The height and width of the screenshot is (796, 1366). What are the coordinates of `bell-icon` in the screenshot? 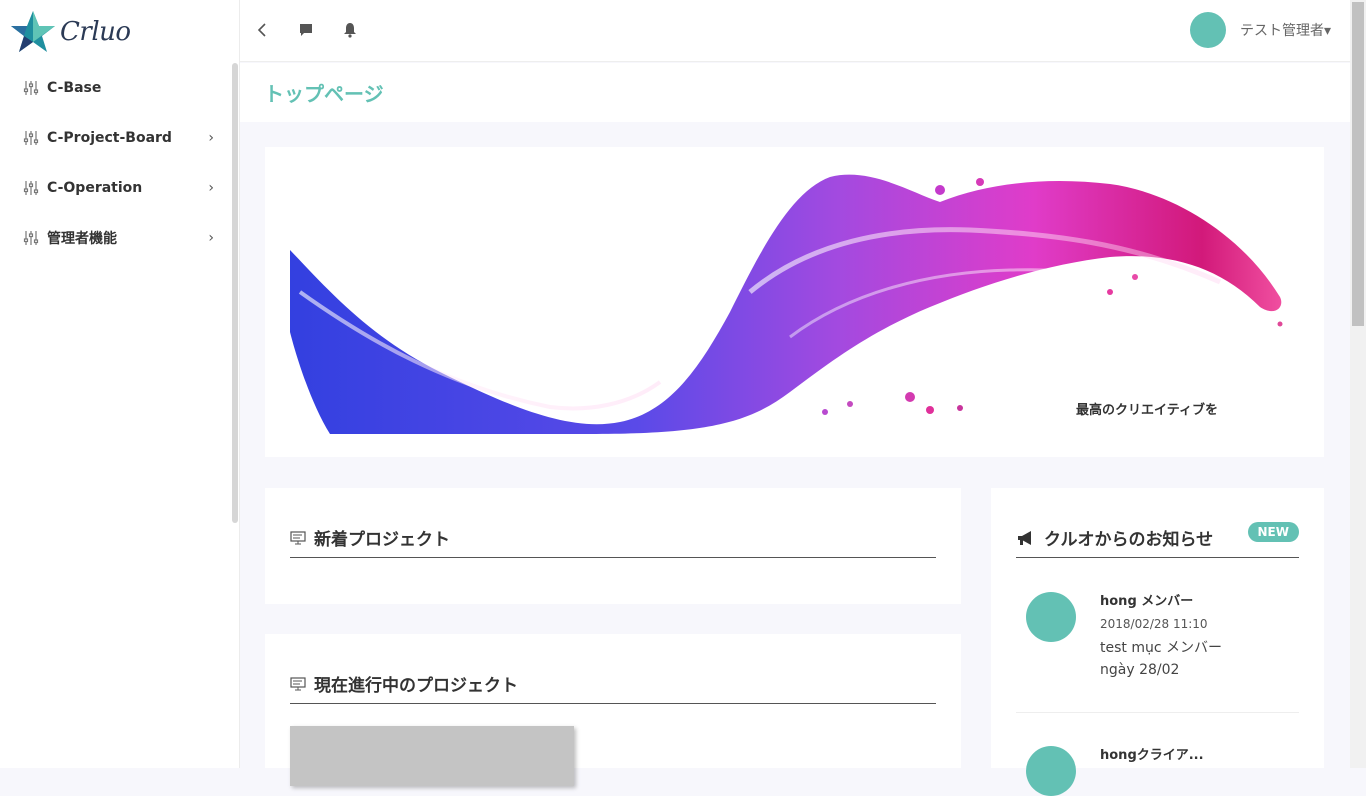 It's located at (350, 30).